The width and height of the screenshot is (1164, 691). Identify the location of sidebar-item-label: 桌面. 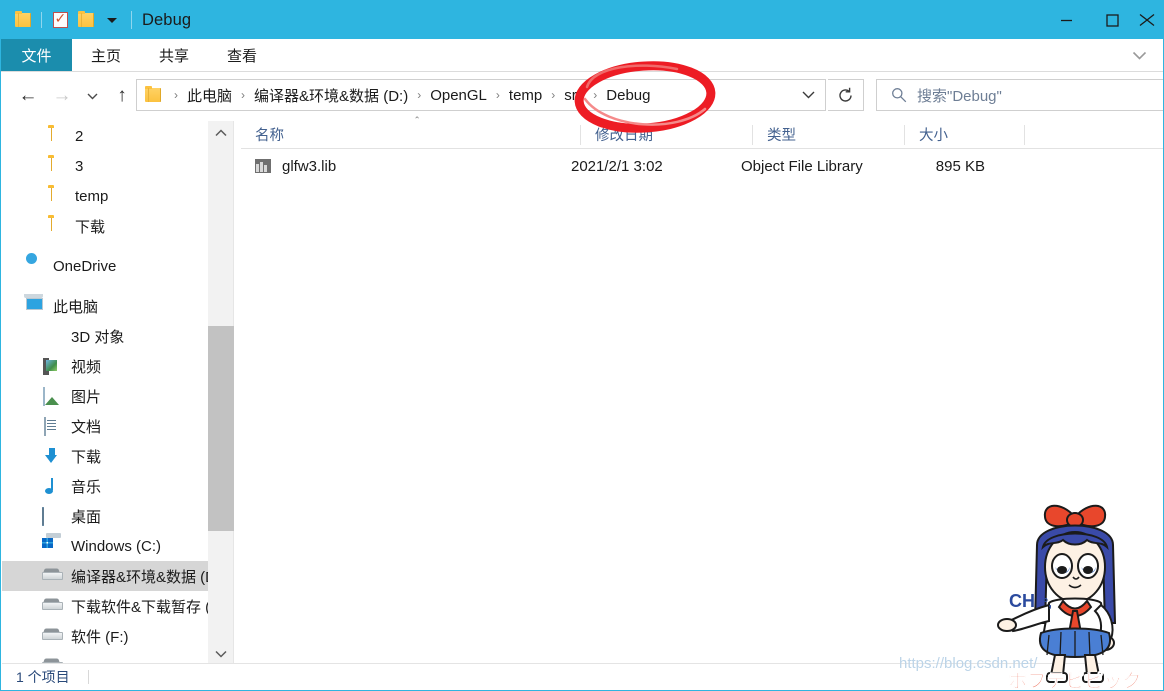
(86, 517).